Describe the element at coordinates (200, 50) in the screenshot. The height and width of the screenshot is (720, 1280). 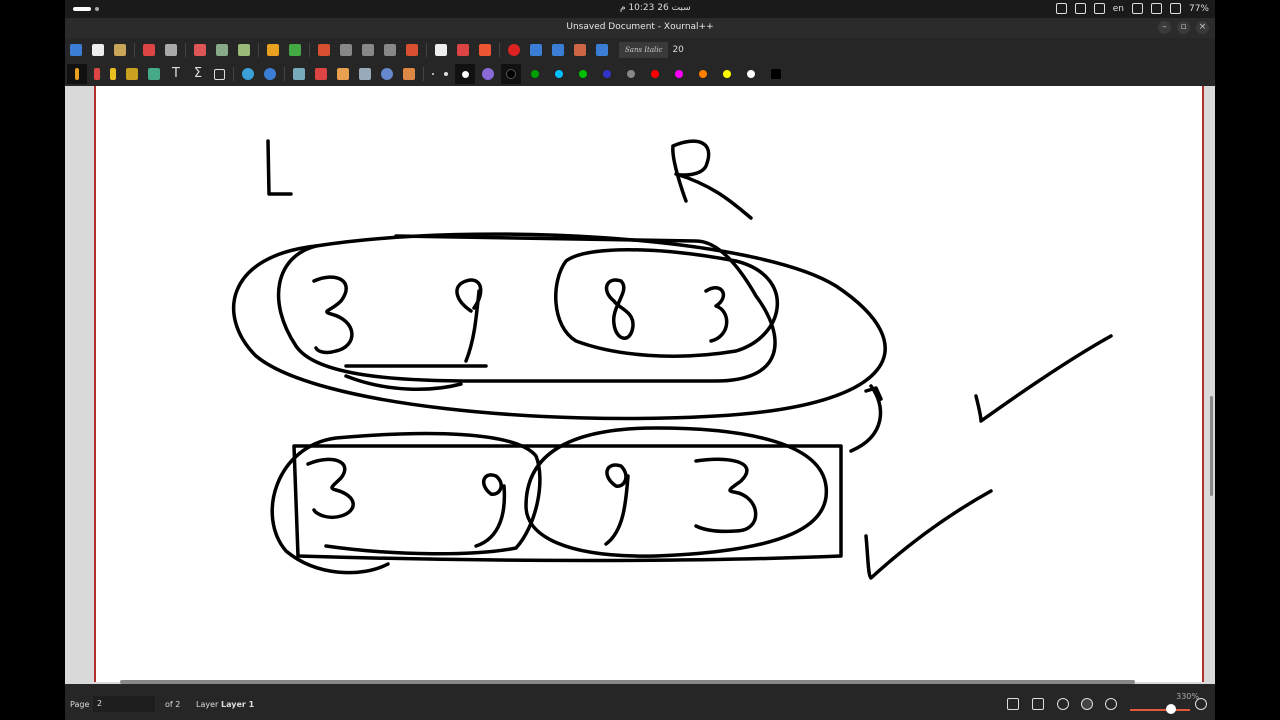
I see `cut-icon` at that location.